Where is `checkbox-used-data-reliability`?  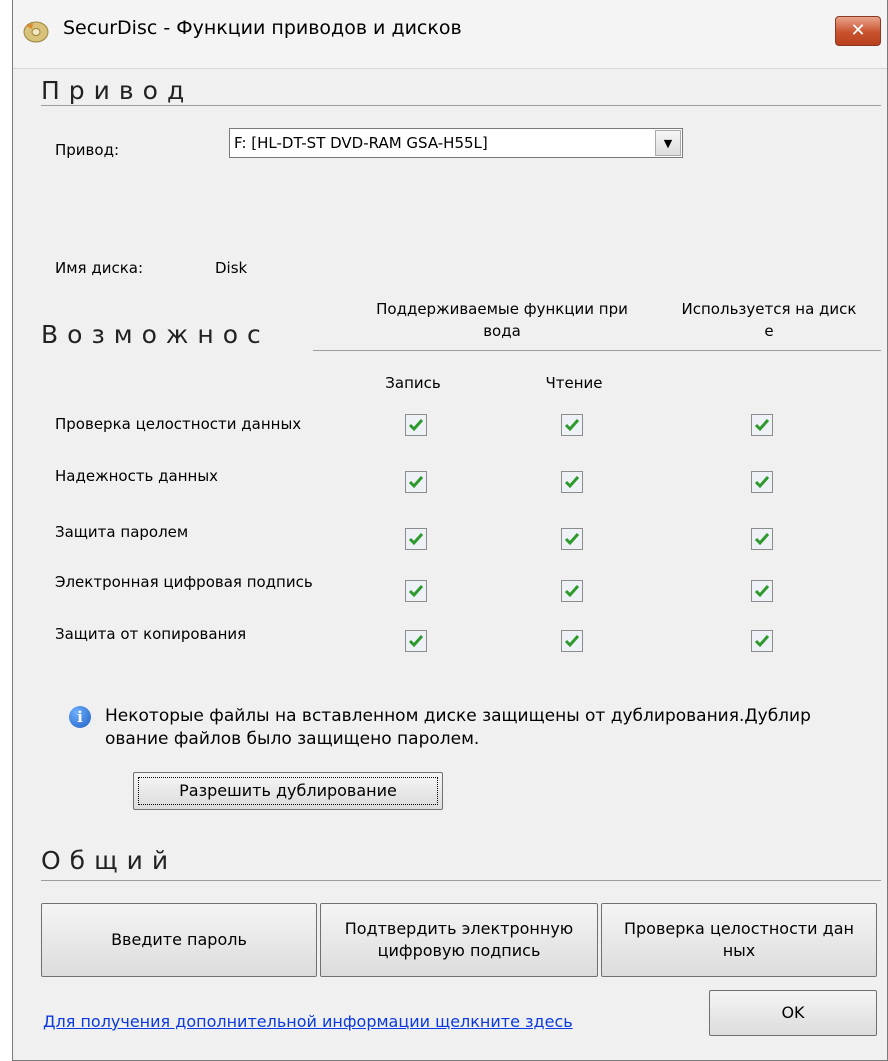 checkbox-used-data-reliability is located at coordinates (762, 482).